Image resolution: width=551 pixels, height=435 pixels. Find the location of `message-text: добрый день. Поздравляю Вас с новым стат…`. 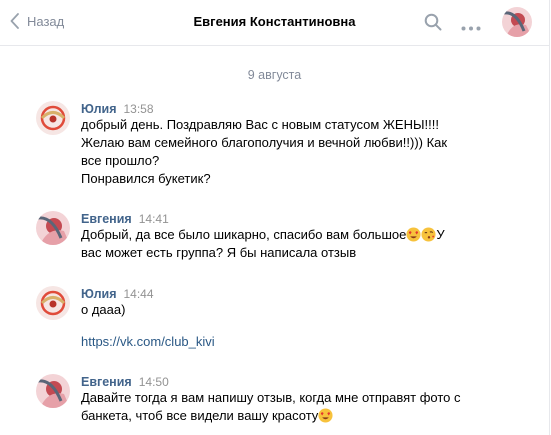

message-text: добрый день. Поздравляю Вас с новым стат… is located at coordinates (260, 124).